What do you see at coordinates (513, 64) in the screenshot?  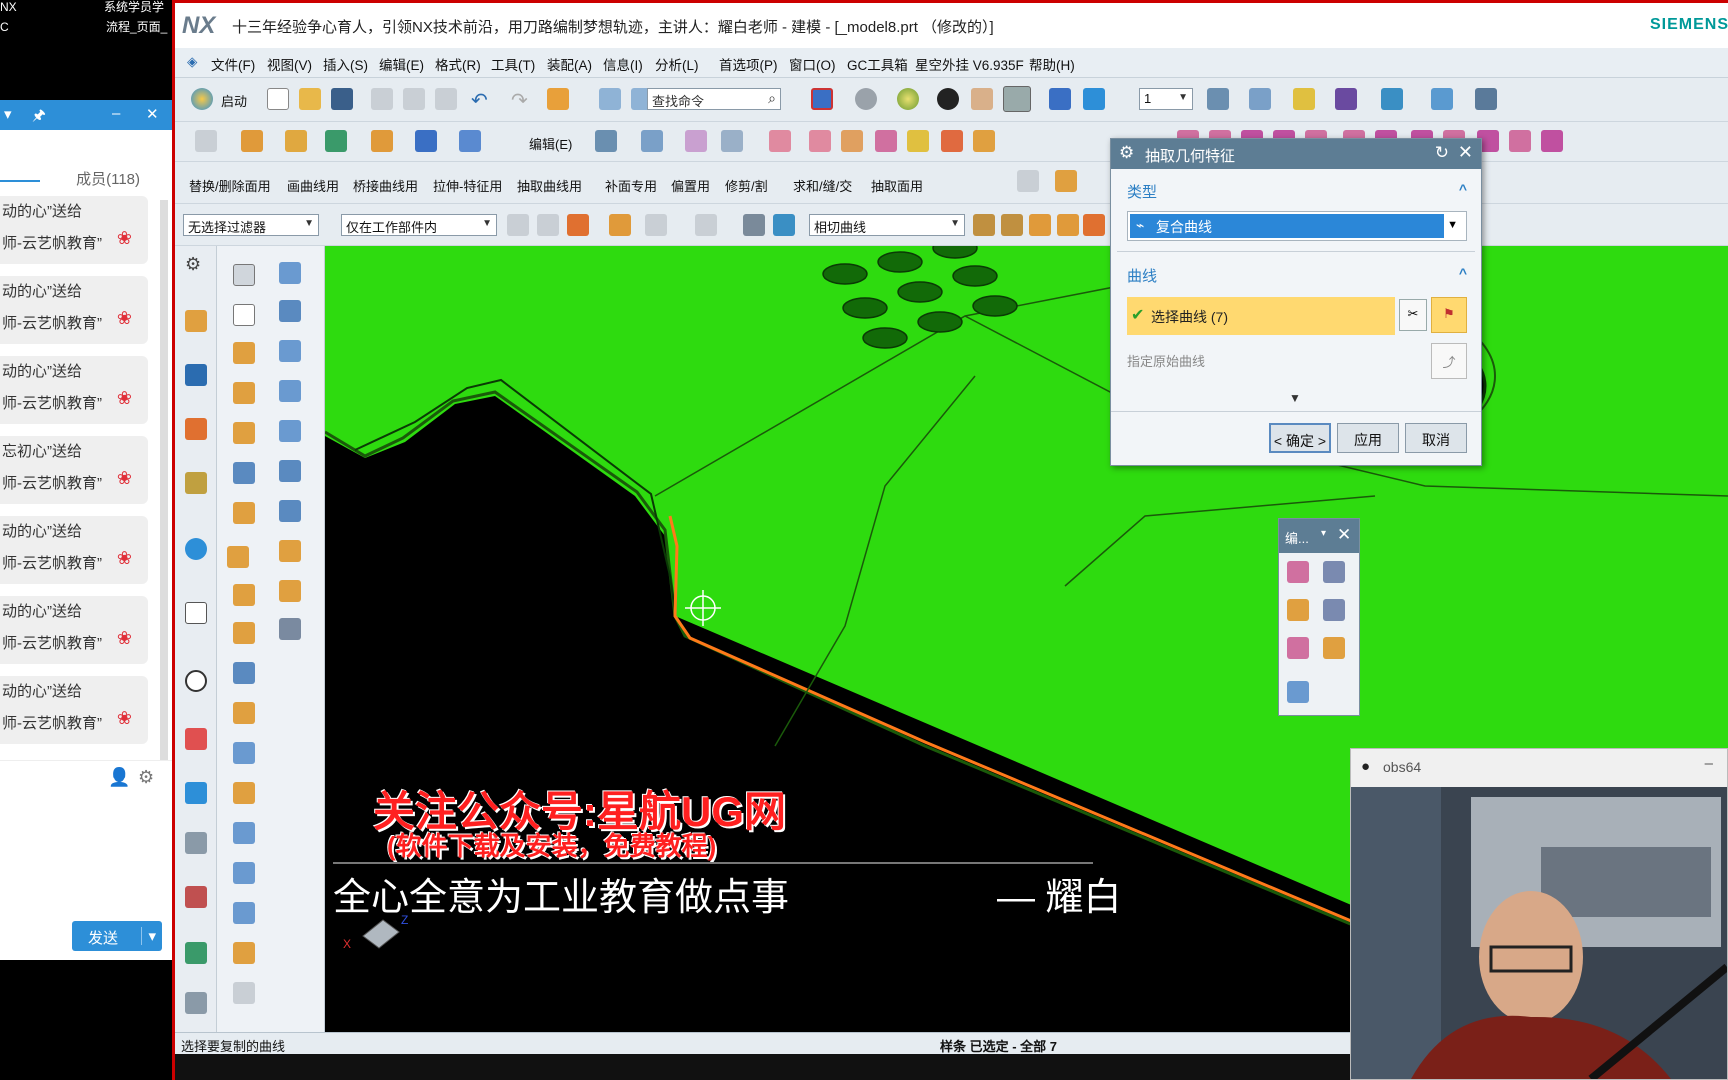 I see `menu-tools: 工具(T)` at bounding box center [513, 64].